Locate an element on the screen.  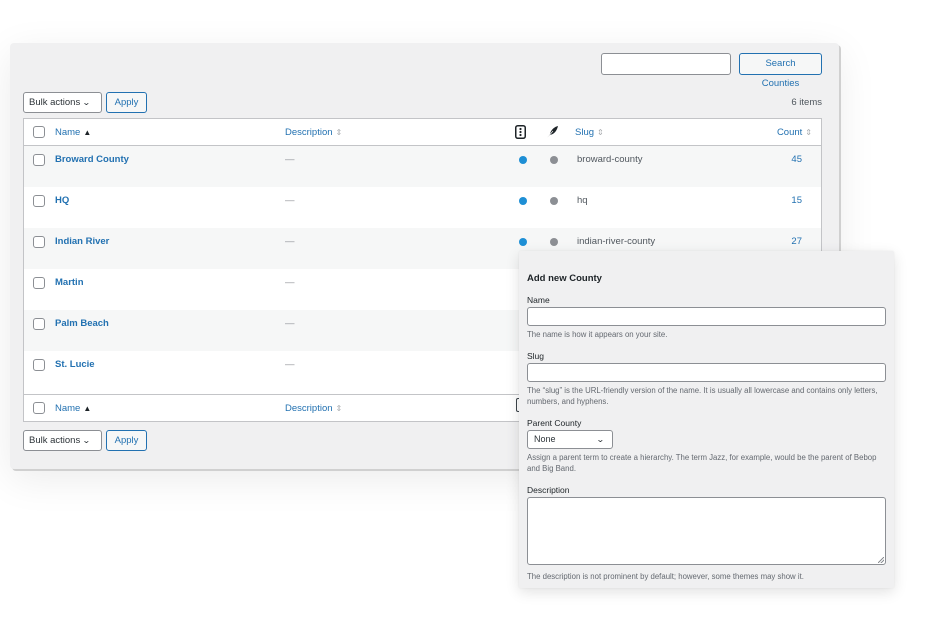
apply-button-top: Apply is located at coordinates (126, 102).